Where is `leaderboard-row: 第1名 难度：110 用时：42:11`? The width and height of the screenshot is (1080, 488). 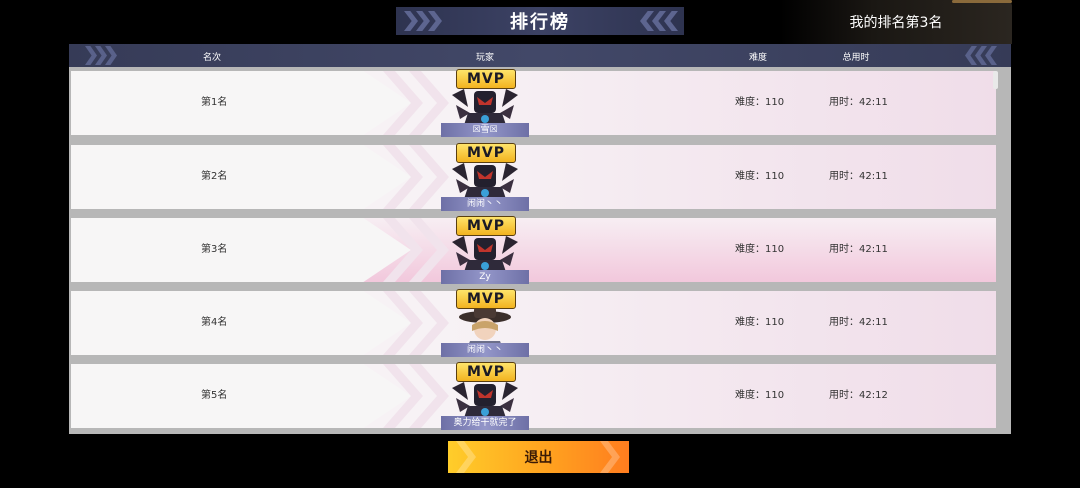 leaderboard-row: 第1名 难度：110 用时：42:11 is located at coordinates (533, 103).